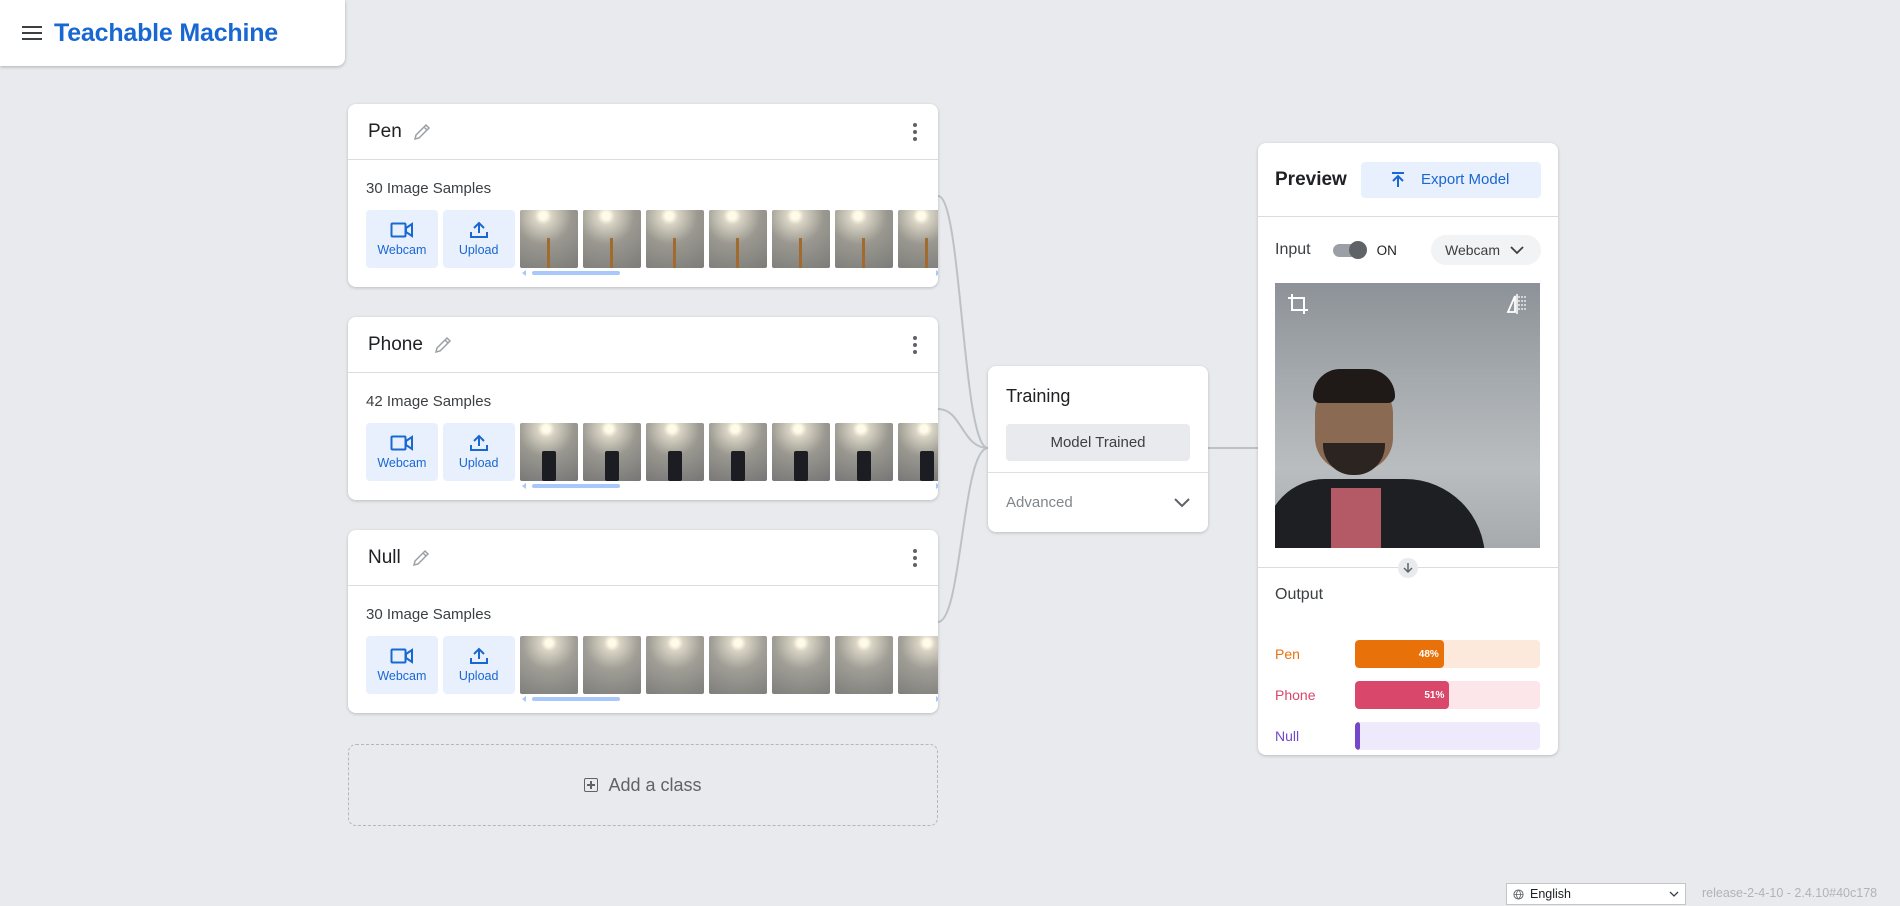 The image size is (1900, 906). Describe the element at coordinates (1295, 695) in the screenshot. I see `output-label: Phone` at that location.